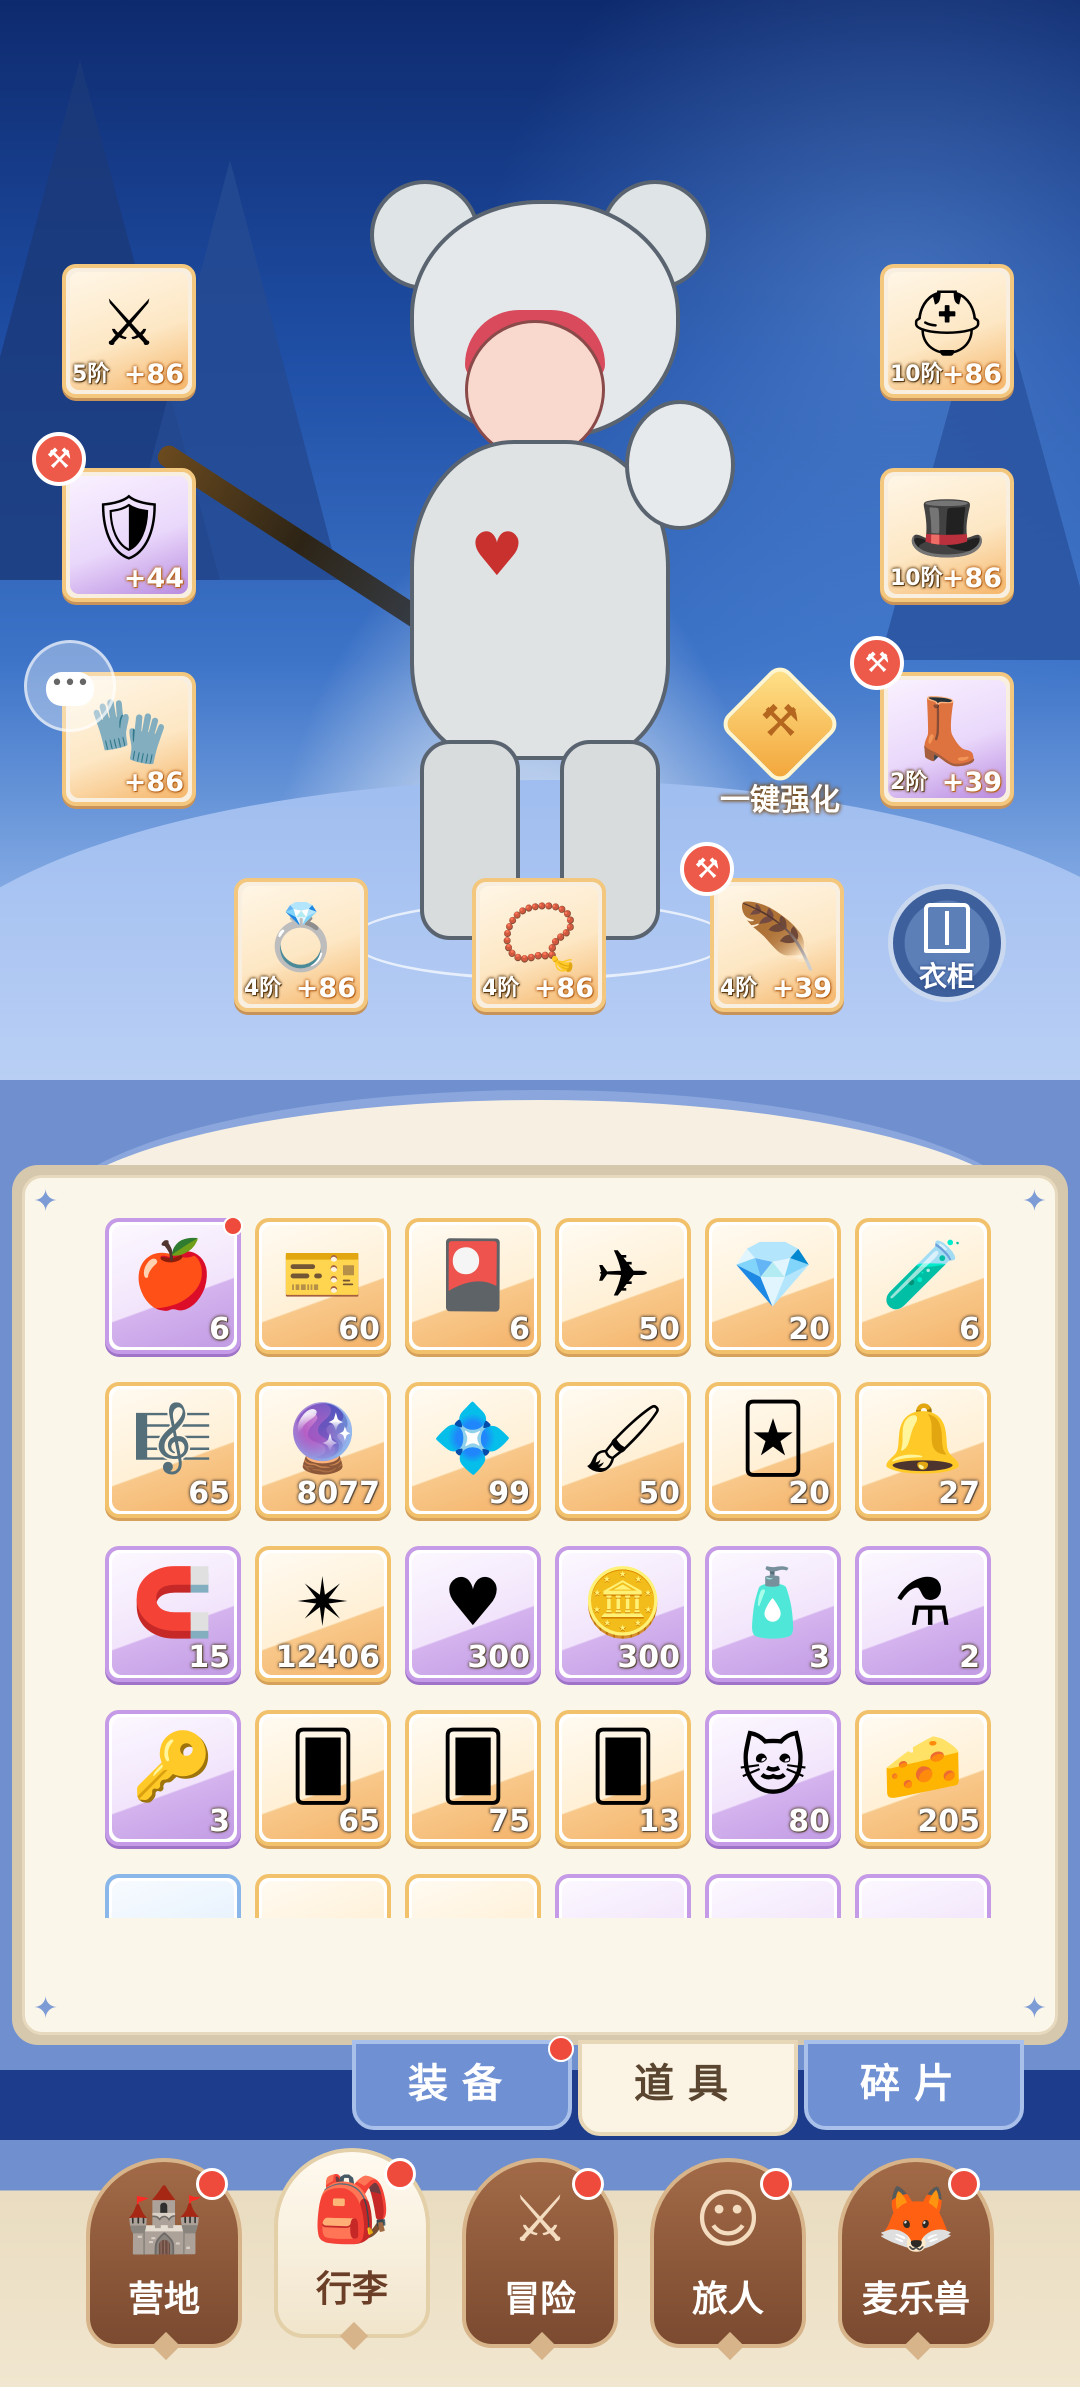 This screenshot has width=1080, height=2387. I want to click on item-background: 🐱 80, so click(773, 1778).